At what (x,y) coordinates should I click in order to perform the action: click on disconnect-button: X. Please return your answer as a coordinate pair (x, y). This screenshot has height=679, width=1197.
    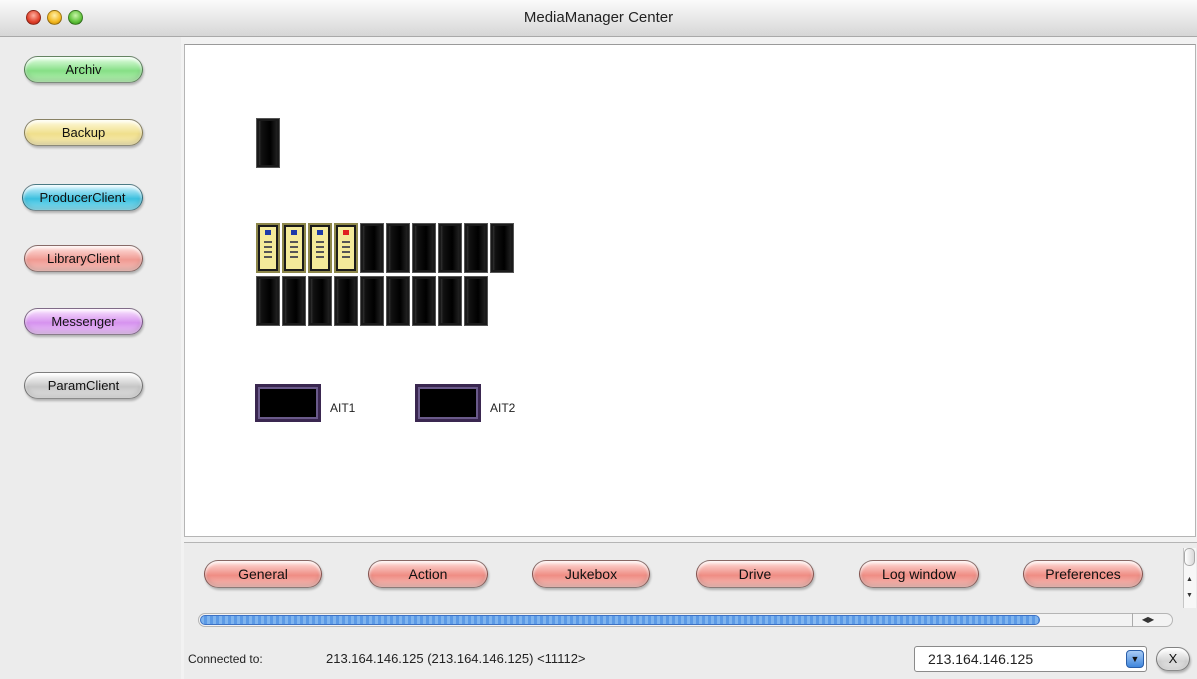
    Looking at the image, I should click on (1173, 659).